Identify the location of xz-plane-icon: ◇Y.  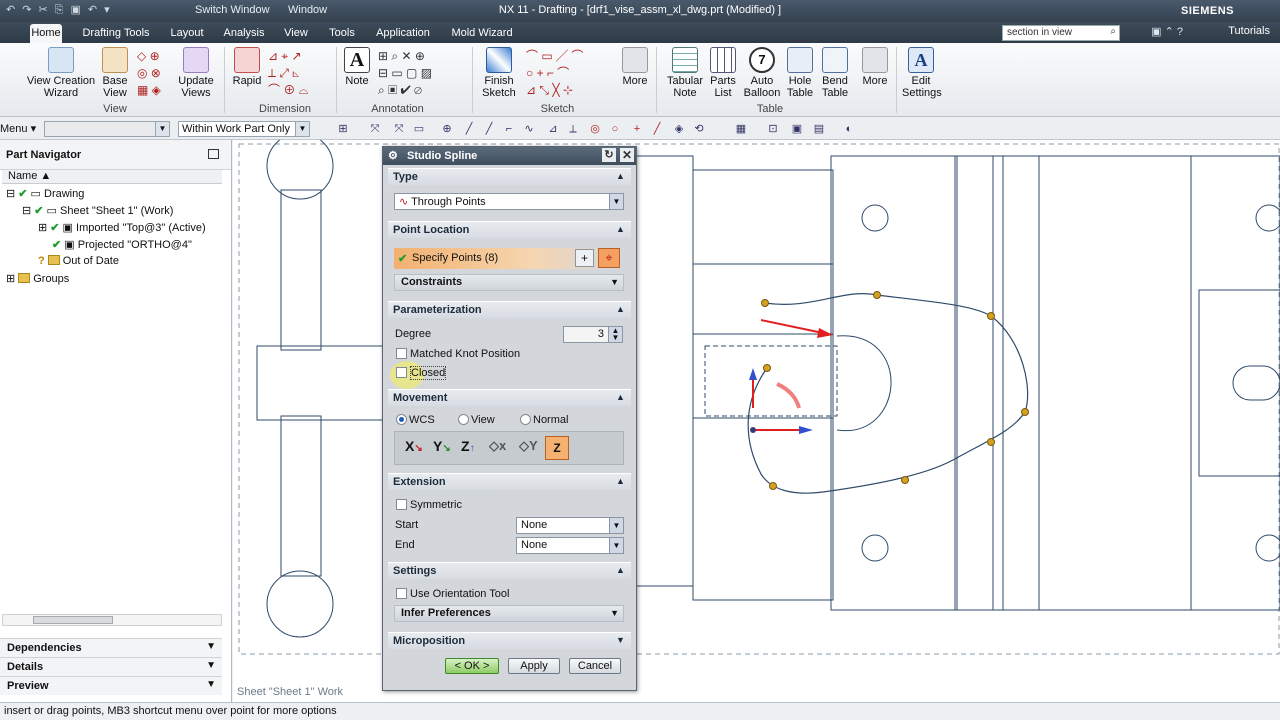
(528, 446).